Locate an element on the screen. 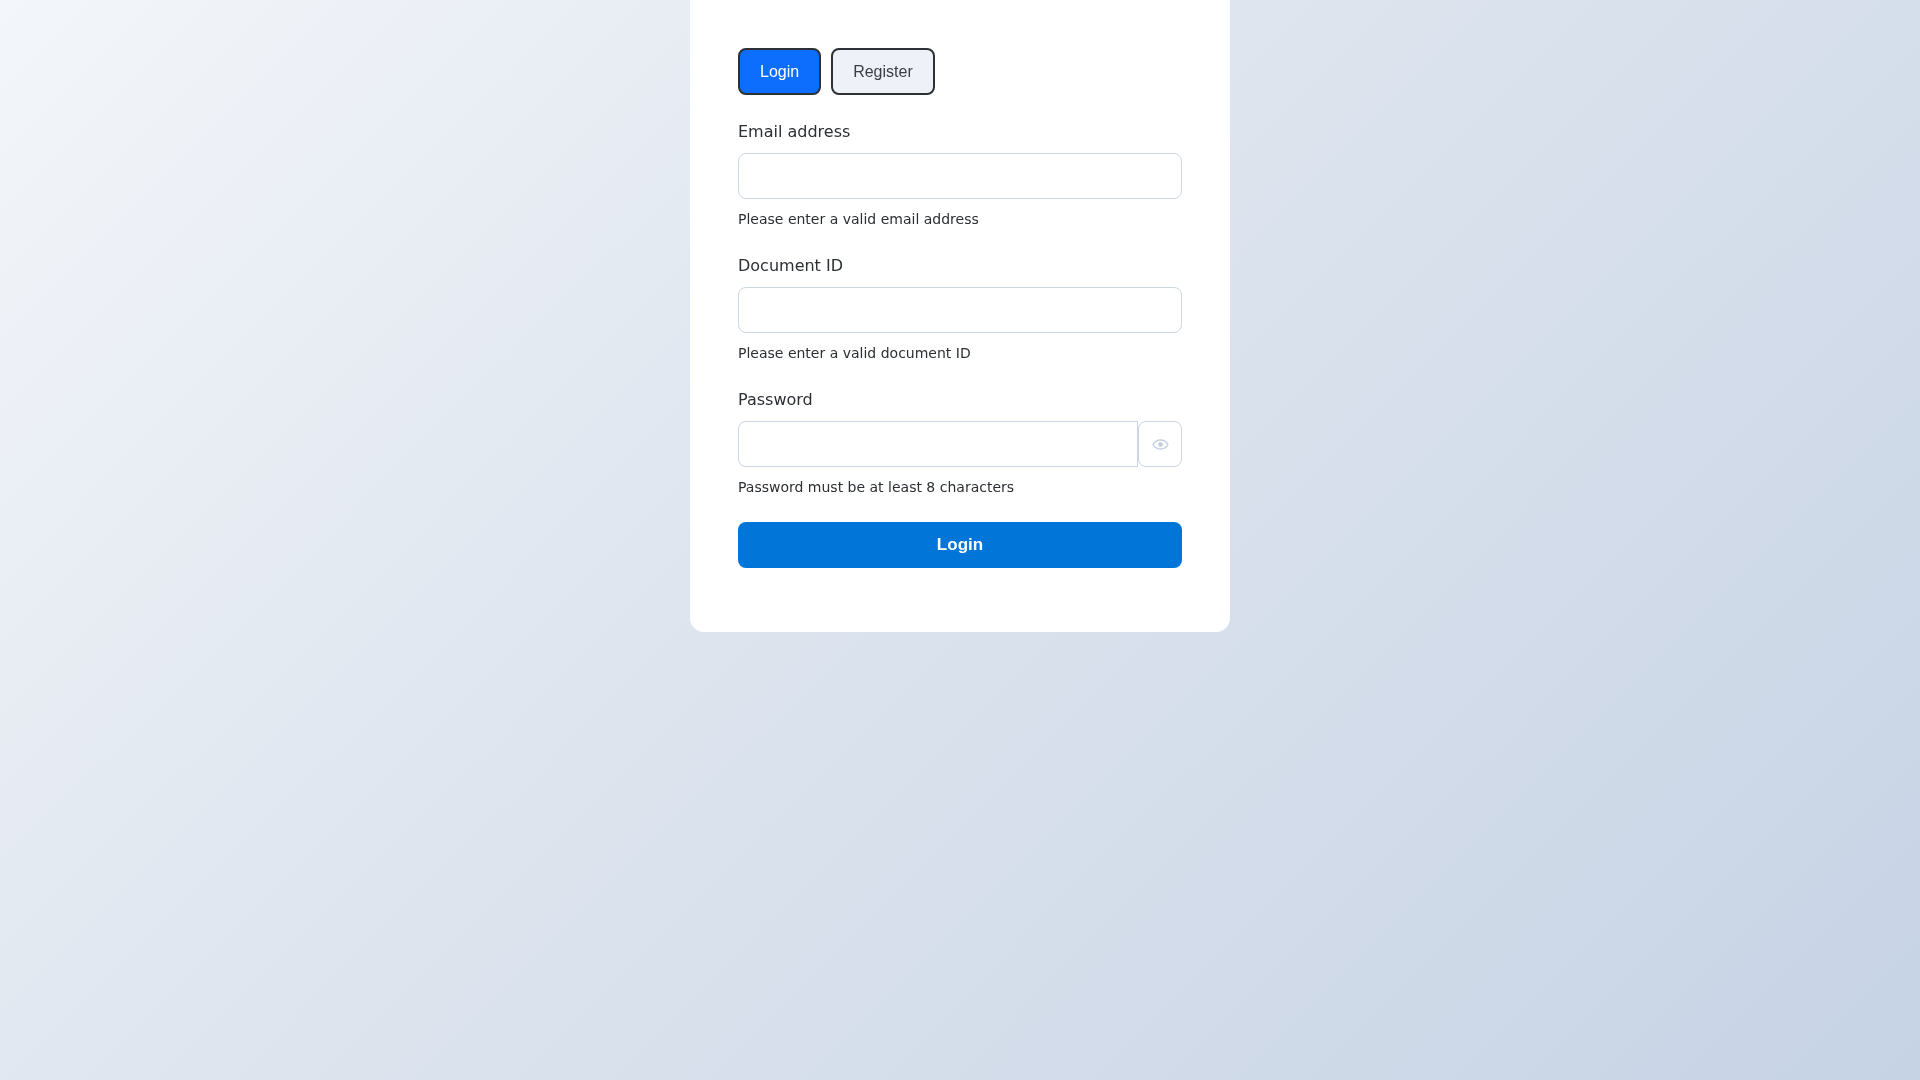 This screenshot has height=1080, width=1920. eye-icon is located at coordinates (1160, 444).